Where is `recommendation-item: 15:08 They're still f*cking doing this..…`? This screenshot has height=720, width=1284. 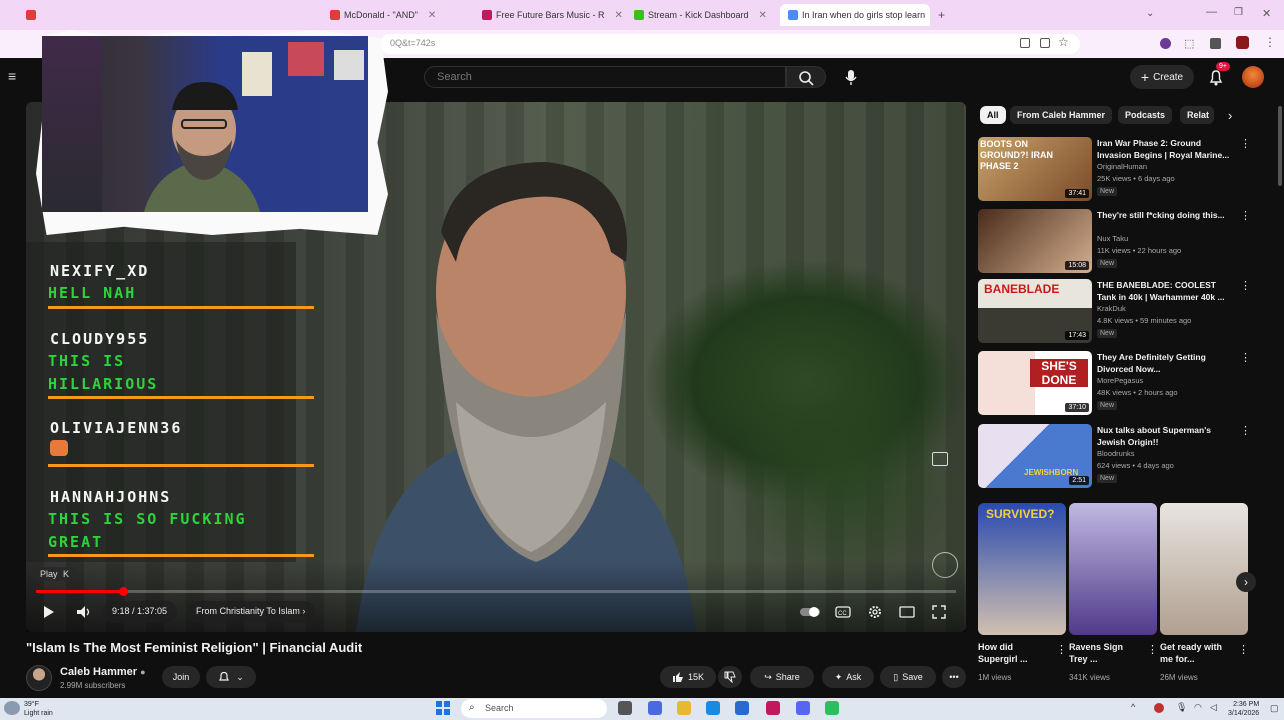 recommendation-item: 15:08 They're still f*cking doing this..… is located at coordinates (1114, 242).